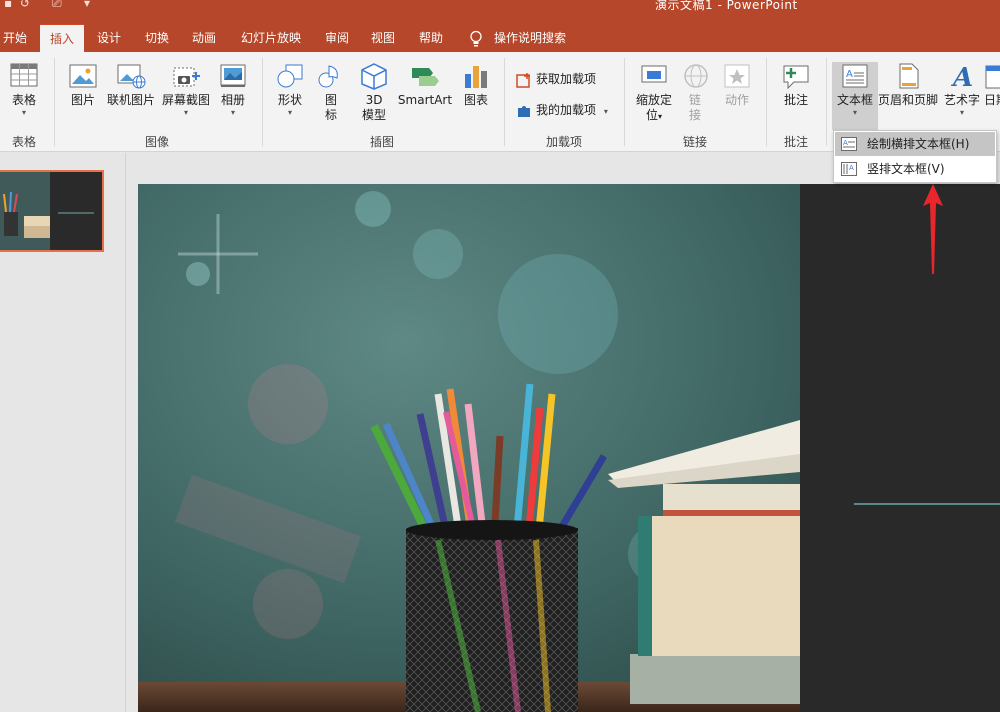  I want to click on group-label-images: 图像, so click(156, 142).